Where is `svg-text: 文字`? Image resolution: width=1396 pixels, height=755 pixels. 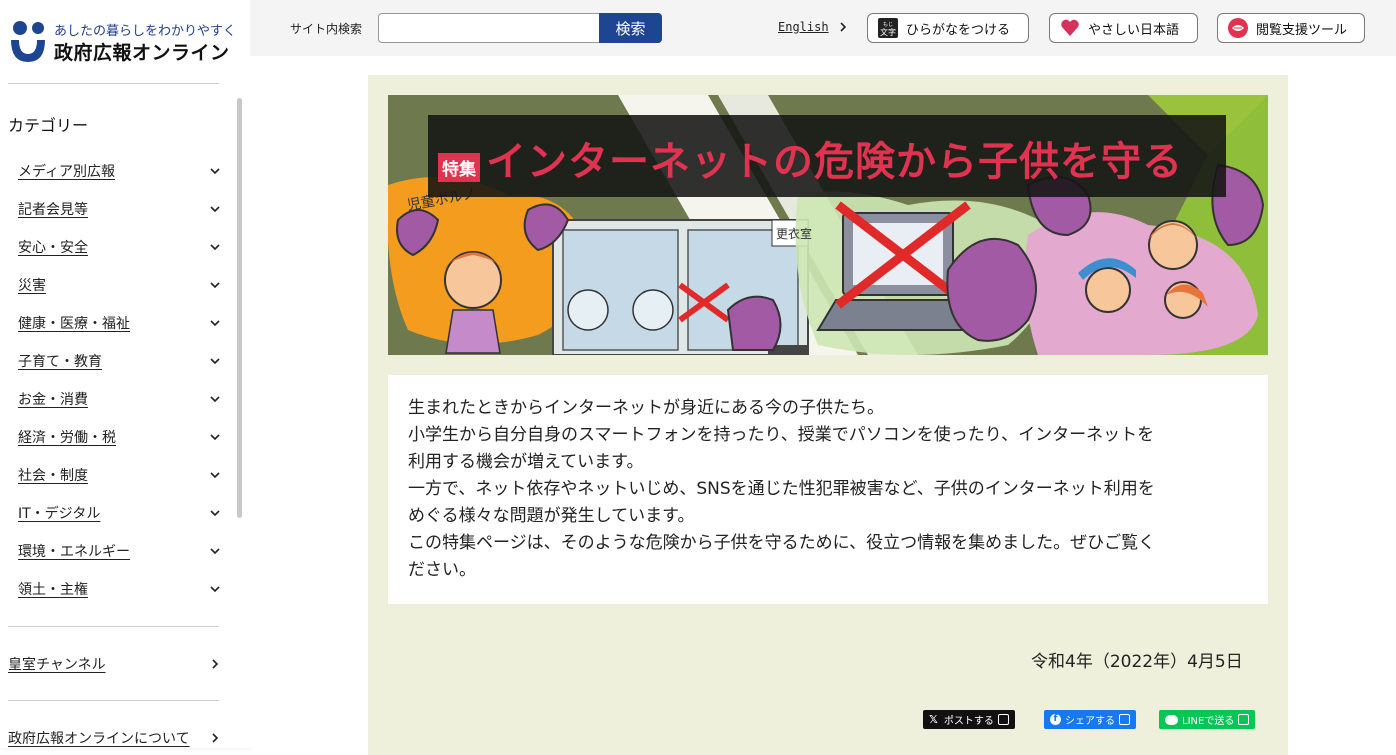
svg-text: 文字 is located at coordinates (888, 32).